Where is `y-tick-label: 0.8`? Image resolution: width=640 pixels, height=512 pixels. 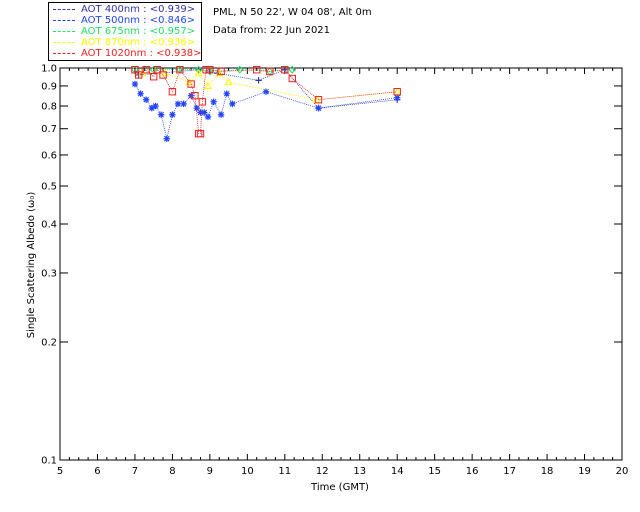
y-tick-label: 0.8 is located at coordinates (49, 106).